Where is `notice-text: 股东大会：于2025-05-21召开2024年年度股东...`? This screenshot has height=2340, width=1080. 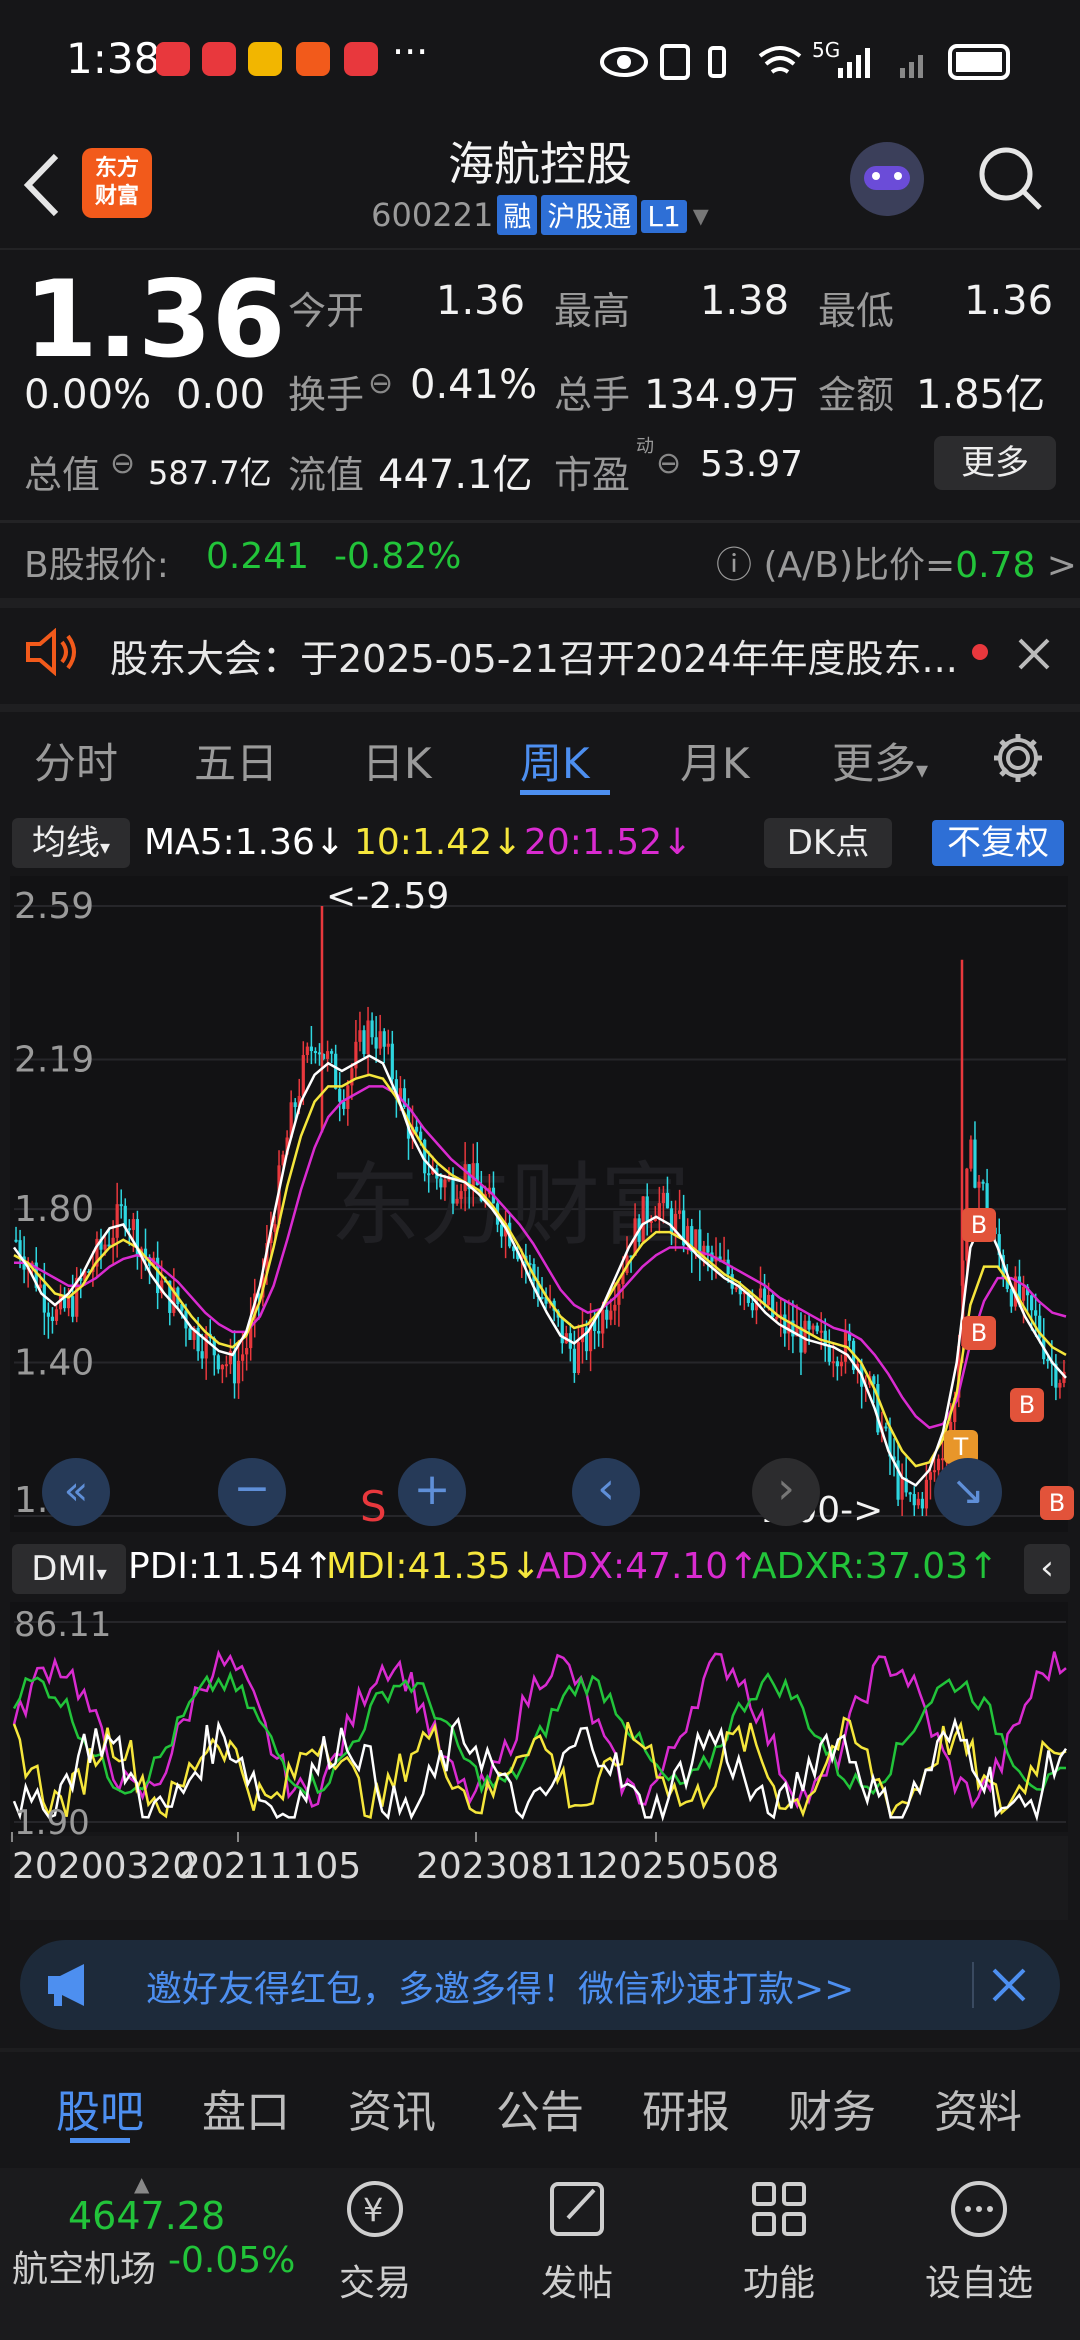 notice-text: 股东大会：于2025-05-21召开2024年年度股东... is located at coordinates (535, 655).